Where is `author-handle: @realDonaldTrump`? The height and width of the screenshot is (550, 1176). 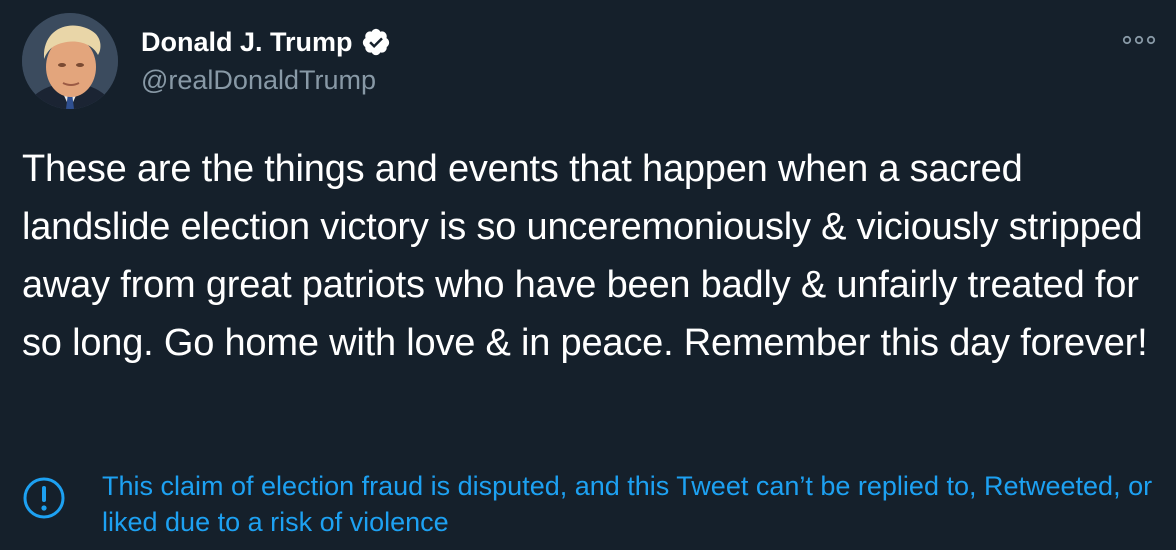 author-handle: @realDonaldTrump is located at coordinates (258, 80).